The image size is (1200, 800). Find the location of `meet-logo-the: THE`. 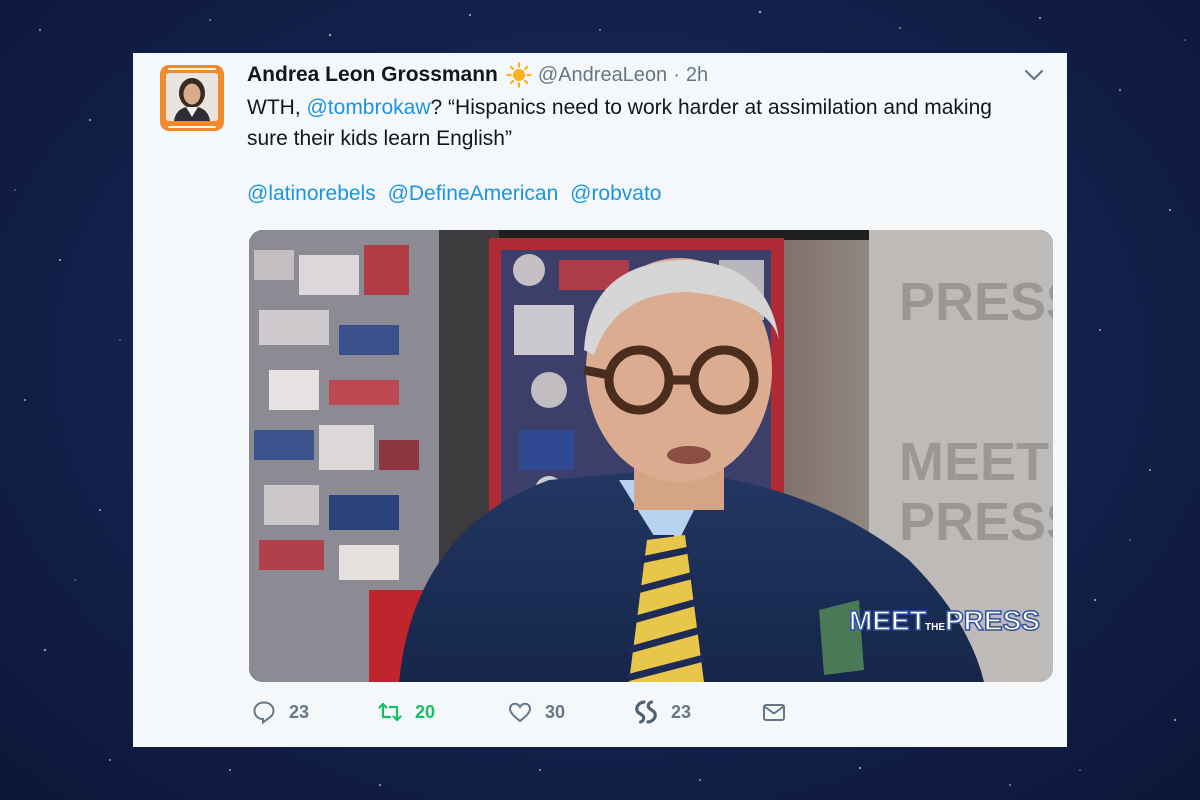

meet-logo-the: THE is located at coordinates (935, 627).